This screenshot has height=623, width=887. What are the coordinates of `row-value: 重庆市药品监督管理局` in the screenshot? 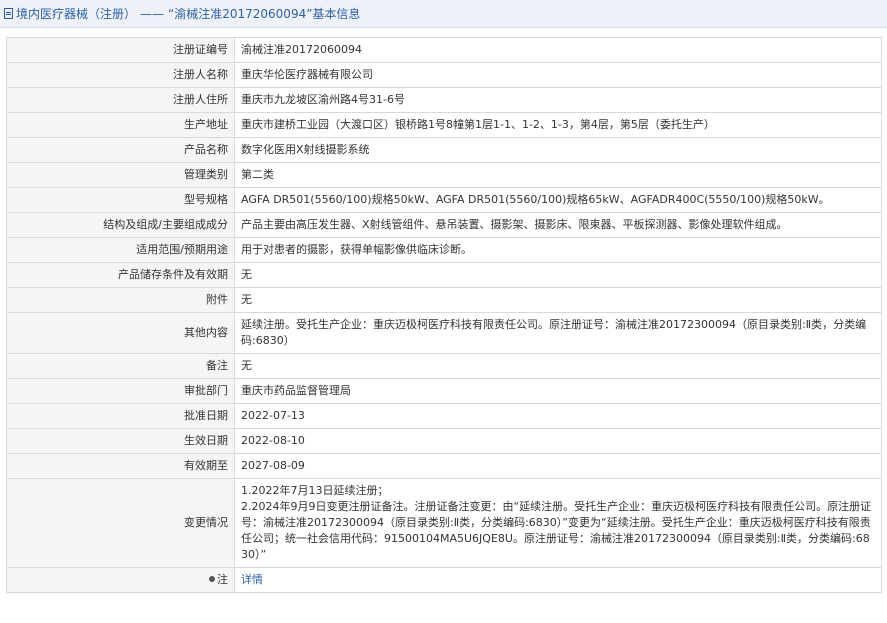 It's located at (558, 391).